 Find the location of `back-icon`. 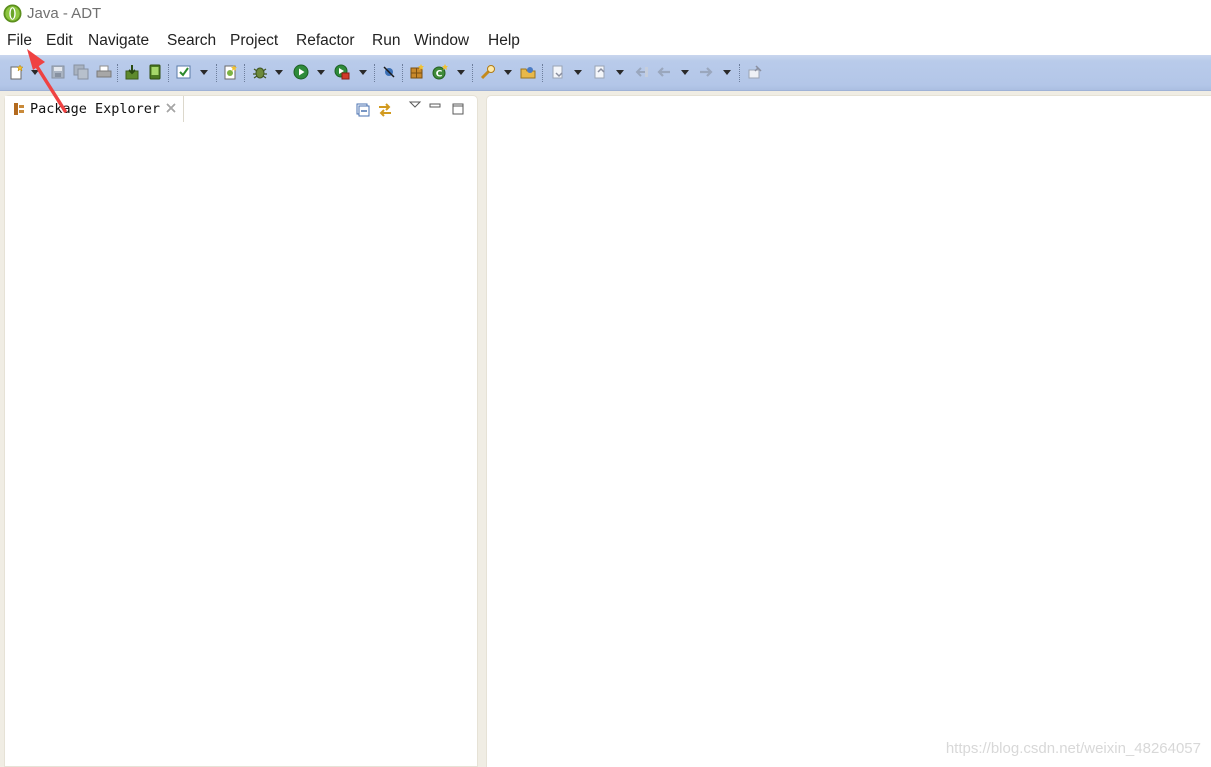

back-icon is located at coordinates (664, 72).